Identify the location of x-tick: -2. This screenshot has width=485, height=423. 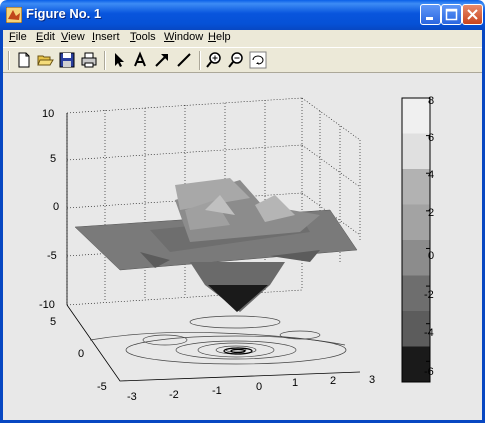
(174, 395).